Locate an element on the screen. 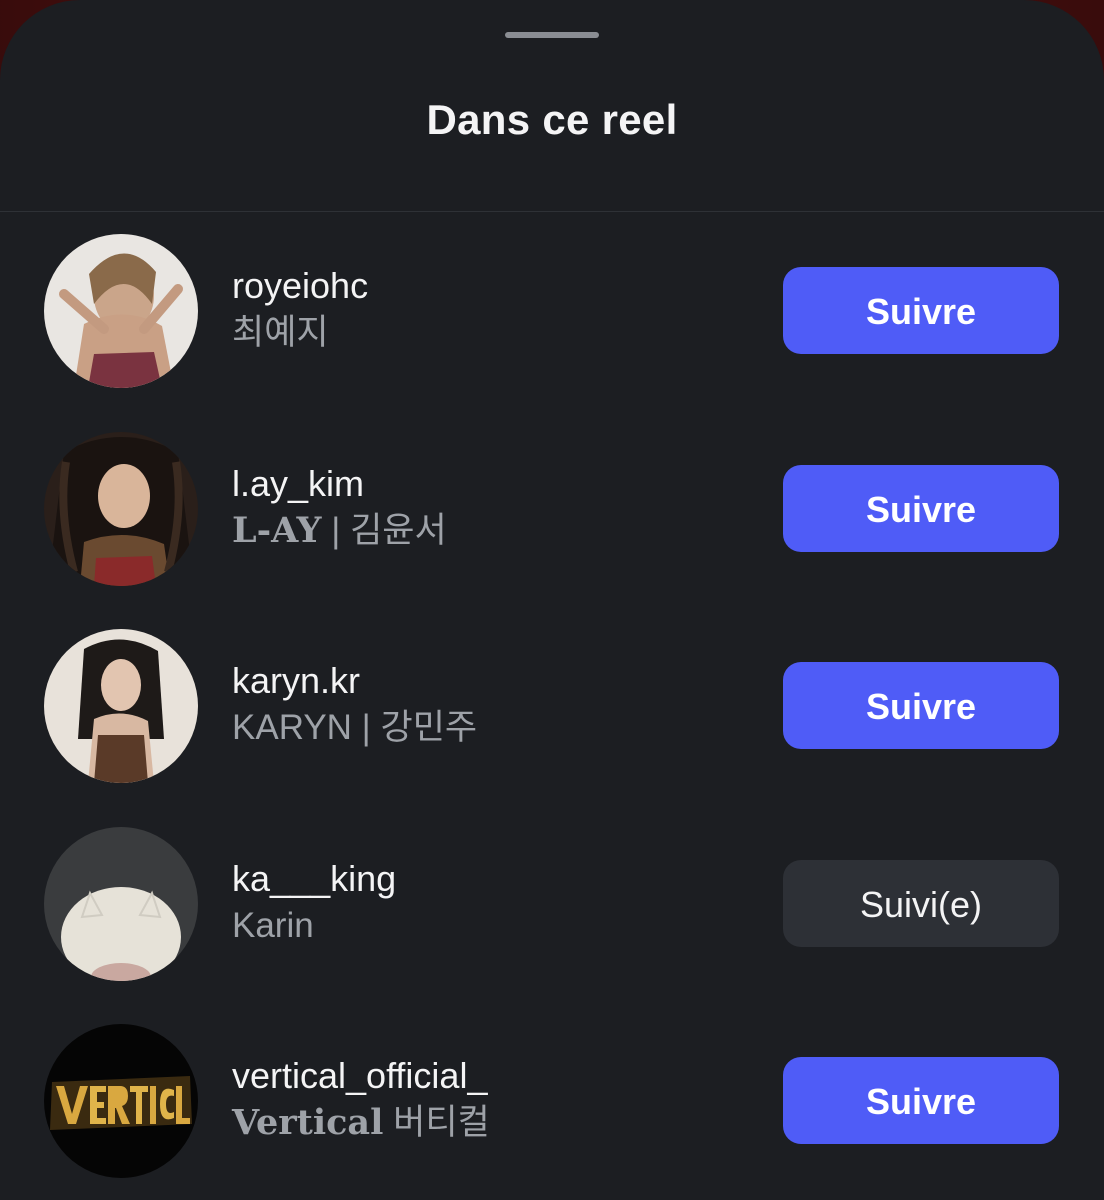 This screenshot has width=1104, height=1200. list-item: l.ay_kim L-AY | 김윤서 Suivre is located at coordinates (552, 512).